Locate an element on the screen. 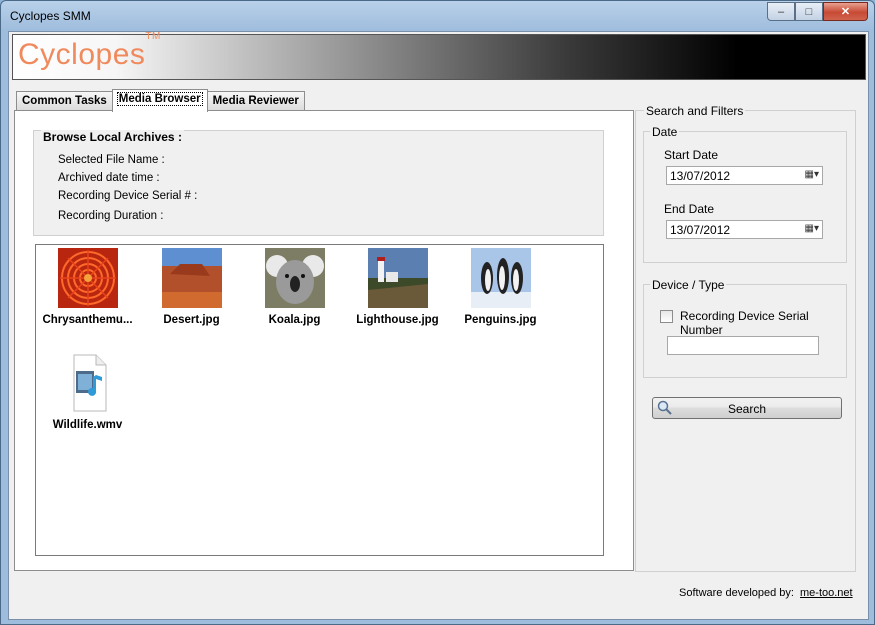 This screenshot has height=625, width=875. search-filters-title: Search and Filters is located at coordinates (695, 111).